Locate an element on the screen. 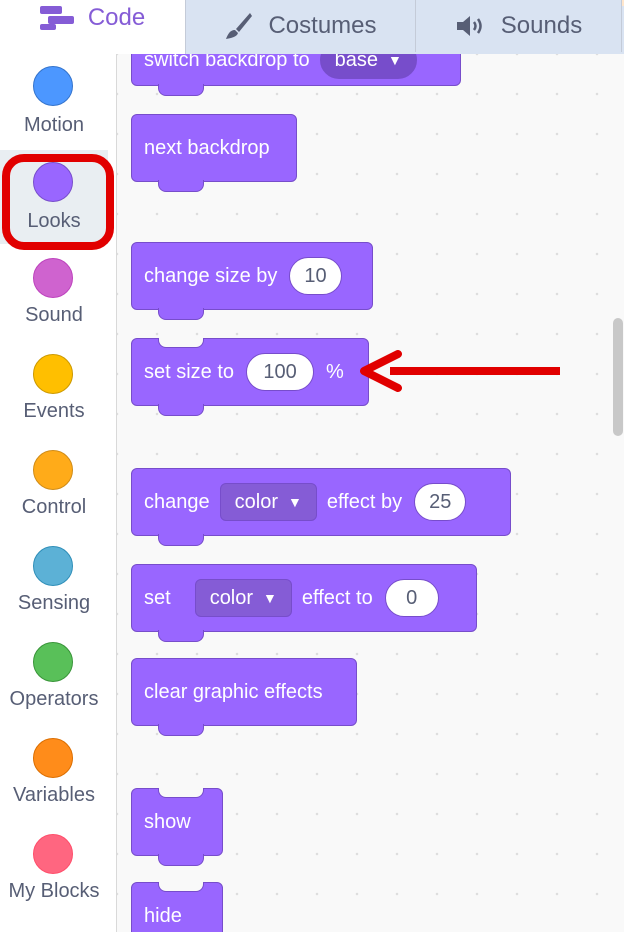 This screenshot has width=624, height=932. category-sound: Sound is located at coordinates (54, 293).